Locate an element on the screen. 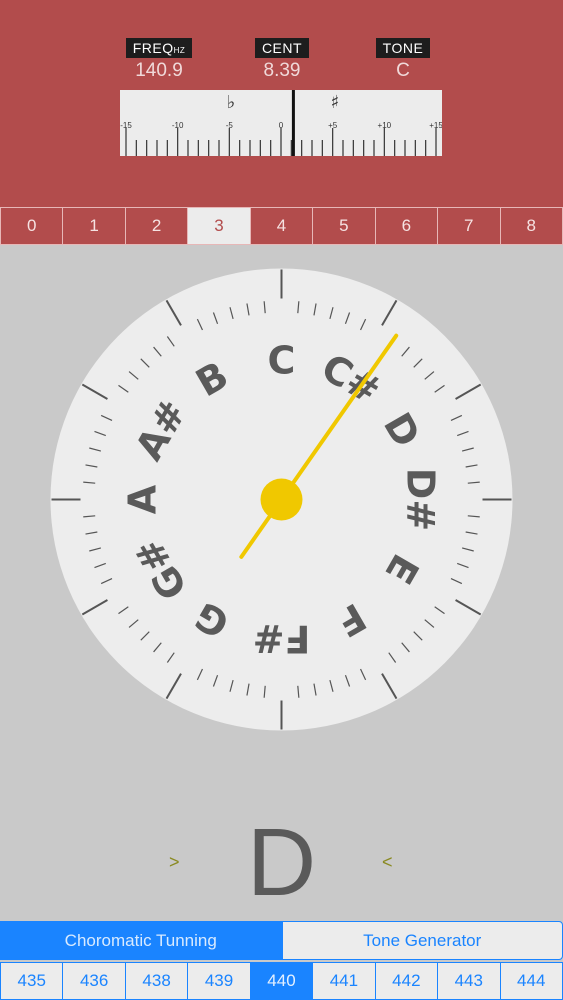 The image size is (563, 1000). pitch-441: 441 is located at coordinates (344, 981).